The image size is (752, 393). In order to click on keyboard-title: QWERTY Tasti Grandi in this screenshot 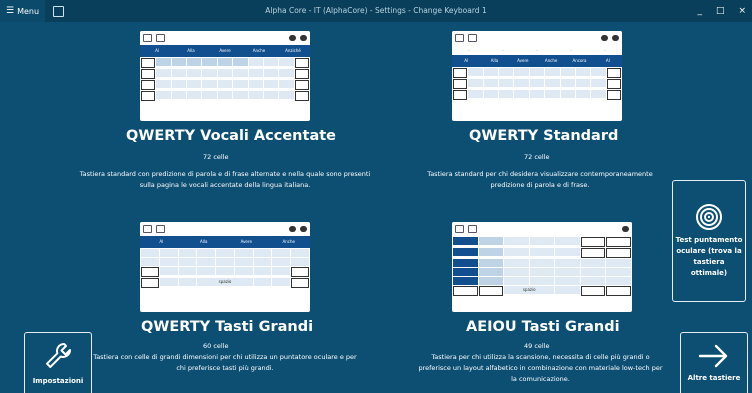, I will do `click(227, 327)`.